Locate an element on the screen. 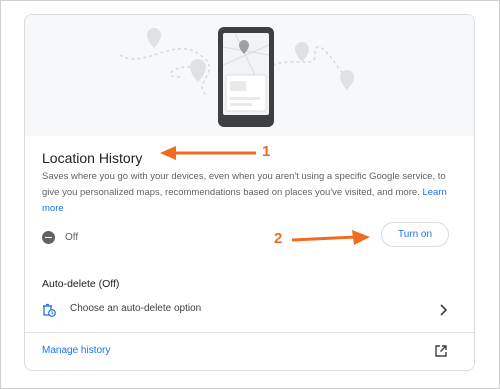  chevron-right-icon is located at coordinates (443, 310).